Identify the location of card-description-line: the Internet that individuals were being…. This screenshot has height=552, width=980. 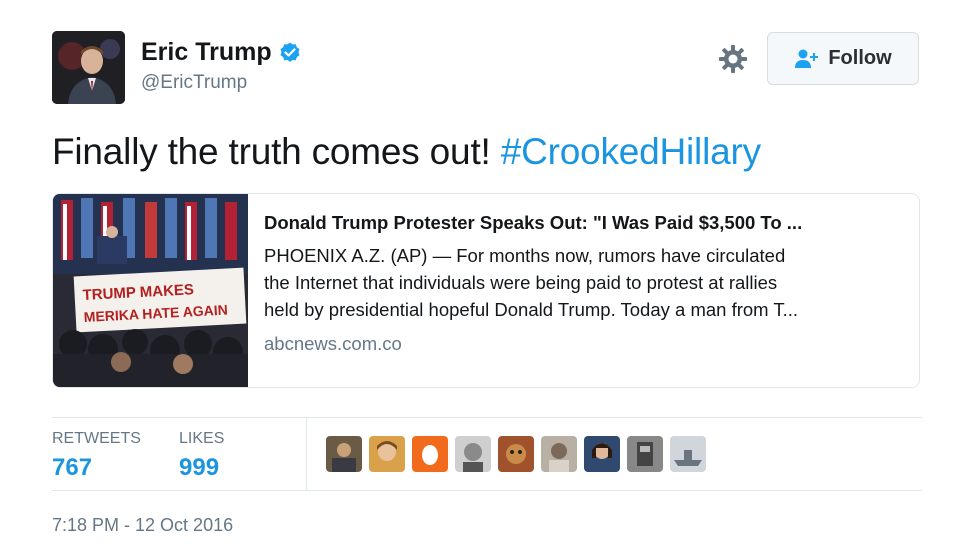
(521, 282).